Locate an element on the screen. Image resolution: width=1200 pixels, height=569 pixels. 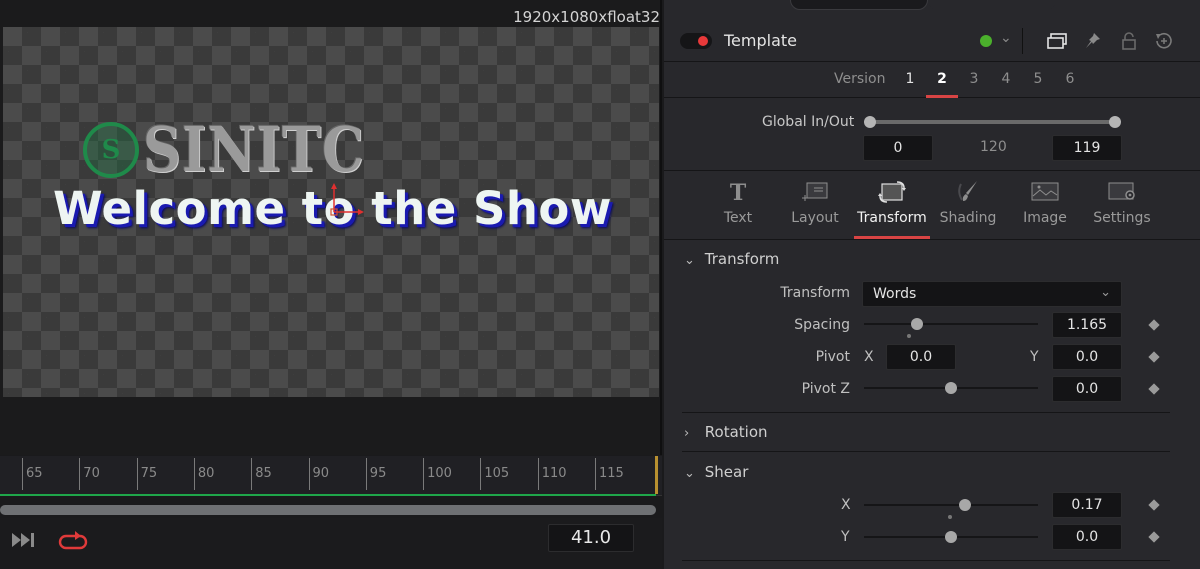
pivot-y-label: Y is located at coordinates (1034, 357).